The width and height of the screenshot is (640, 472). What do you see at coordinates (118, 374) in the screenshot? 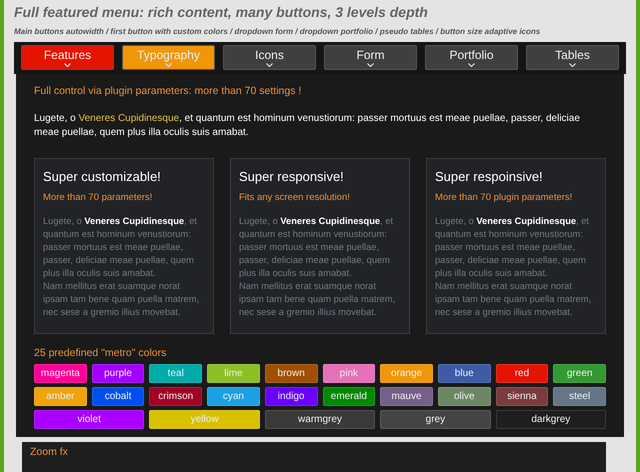
I see `color-swatch: purple` at bounding box center [118, 374].